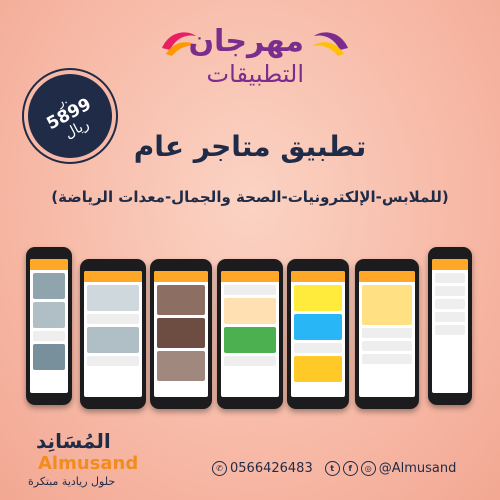  Describe the element at coordinates (255, 74) in the screenshot. I see `logo-line2: التطبيقات` at that location.